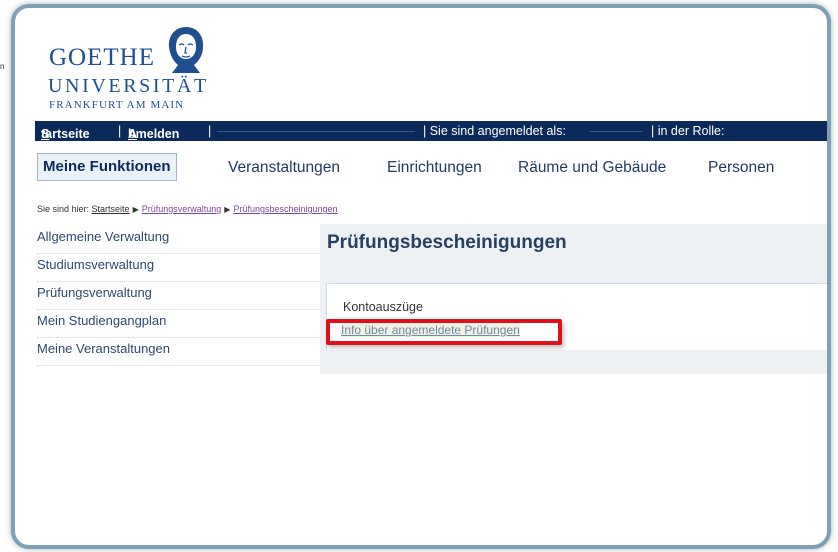 The height and width of the screenshot is (552, 838). What do you see at coordinates (63, 209) in the screenshot?
I see `breadcrumb-prefix: Sie sind hier:` at bounding box center [63, 209].